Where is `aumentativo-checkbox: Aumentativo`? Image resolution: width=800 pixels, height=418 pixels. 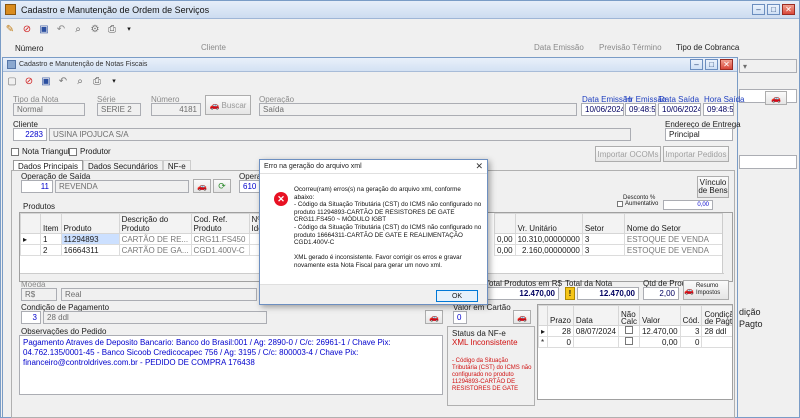 aumentativo-checkbox: Aumentativo is located at coordinates (637, 204).